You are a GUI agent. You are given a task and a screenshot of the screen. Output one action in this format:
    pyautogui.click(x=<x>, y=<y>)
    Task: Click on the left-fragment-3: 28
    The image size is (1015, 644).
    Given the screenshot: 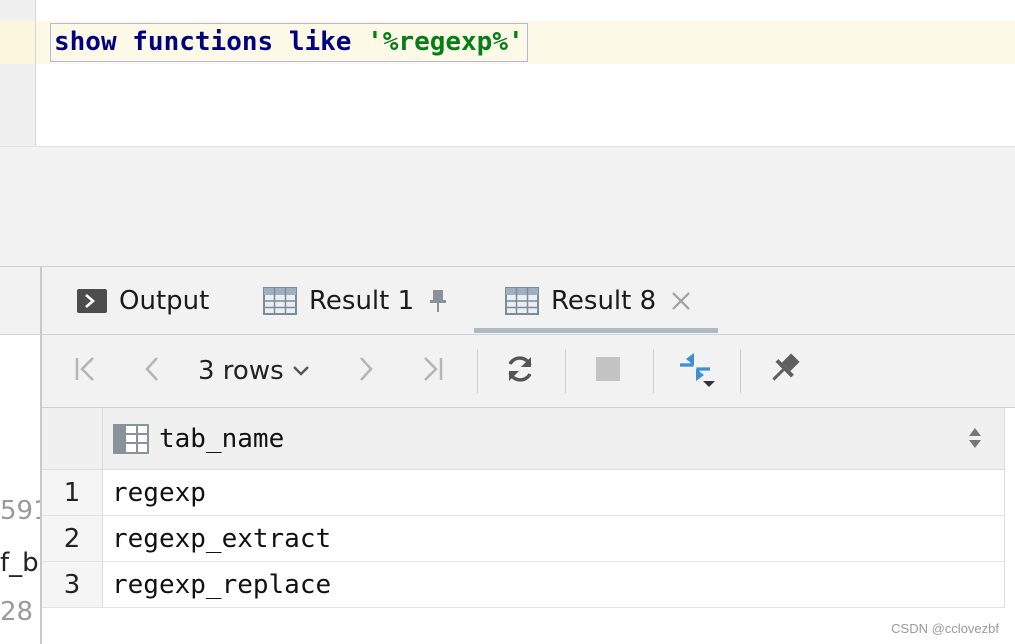 What is the action you would take?
    pyautogui.click(x=17, y=612)
    